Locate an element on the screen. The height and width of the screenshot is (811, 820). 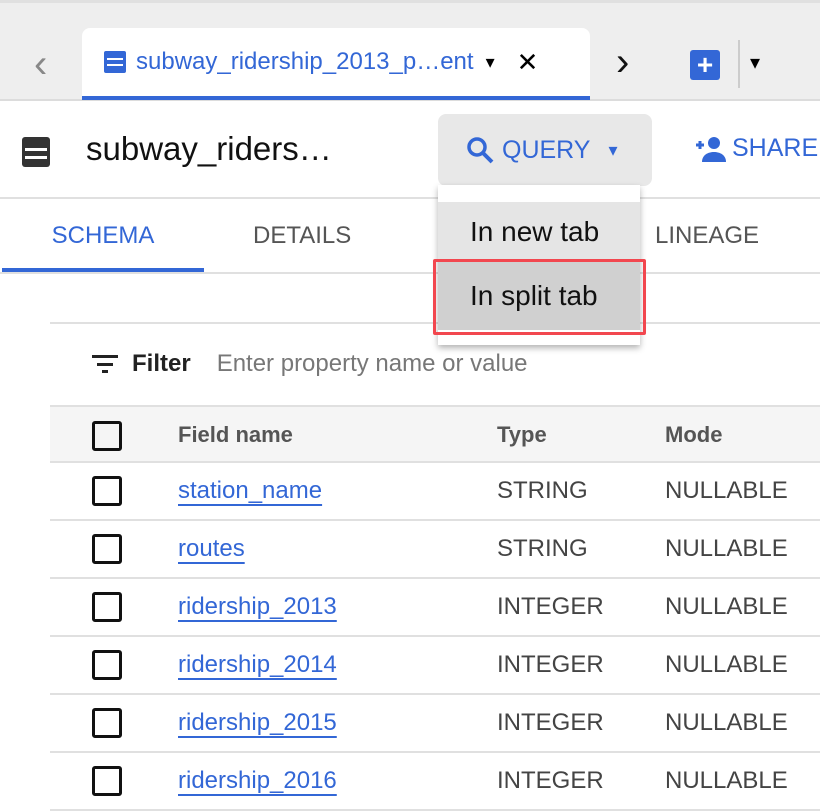
select-all-checkbox is located at coordinates (107, 436).